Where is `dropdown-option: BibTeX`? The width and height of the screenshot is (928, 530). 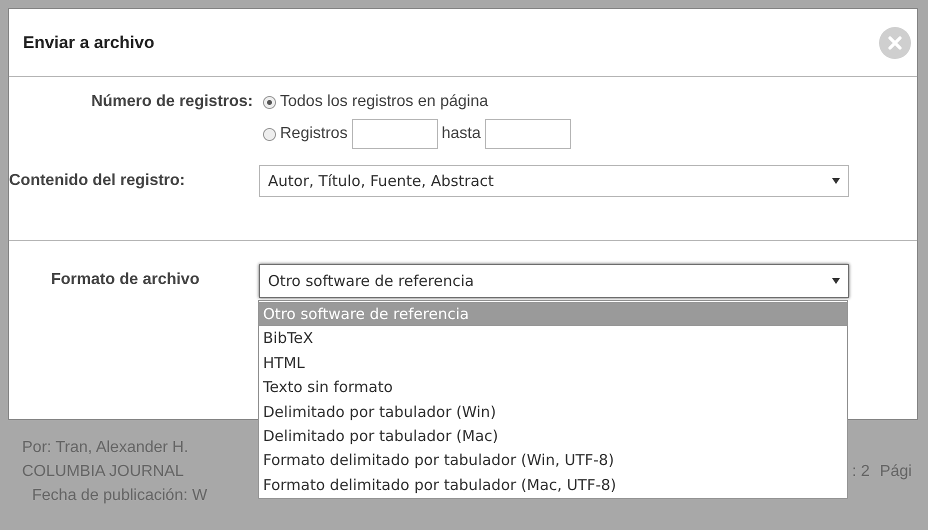 dropdown-option: BibTeX is located at coordinates (553, 338).